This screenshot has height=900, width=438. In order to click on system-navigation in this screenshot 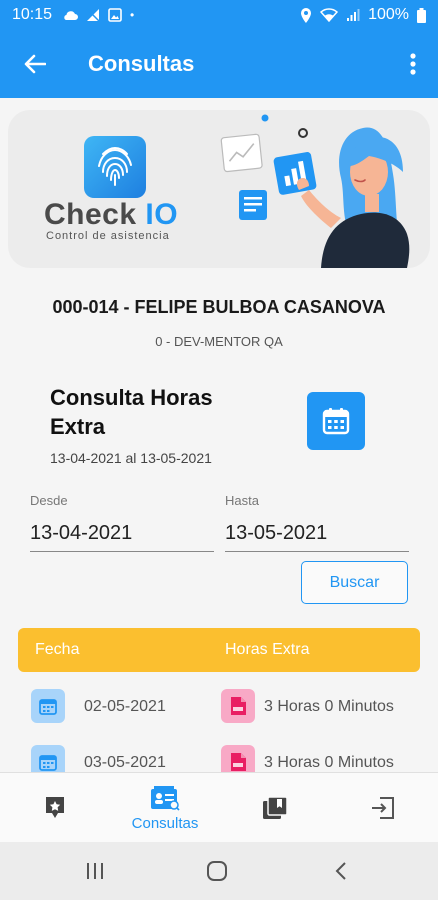, I will do `click(219, 871)`.